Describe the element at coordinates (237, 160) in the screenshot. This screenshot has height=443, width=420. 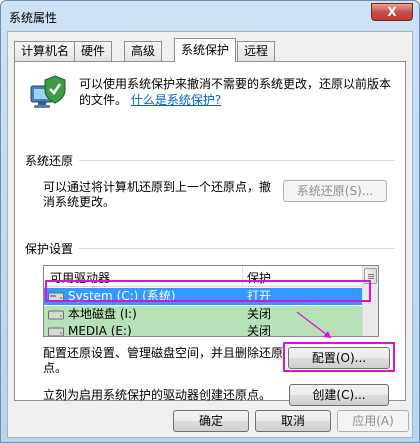
I see `system-restore-divider` at that location.